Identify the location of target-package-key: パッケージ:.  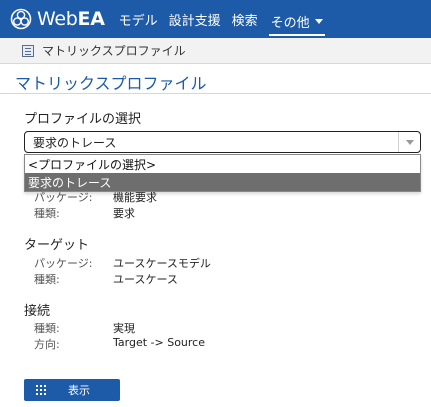
(63, 263).